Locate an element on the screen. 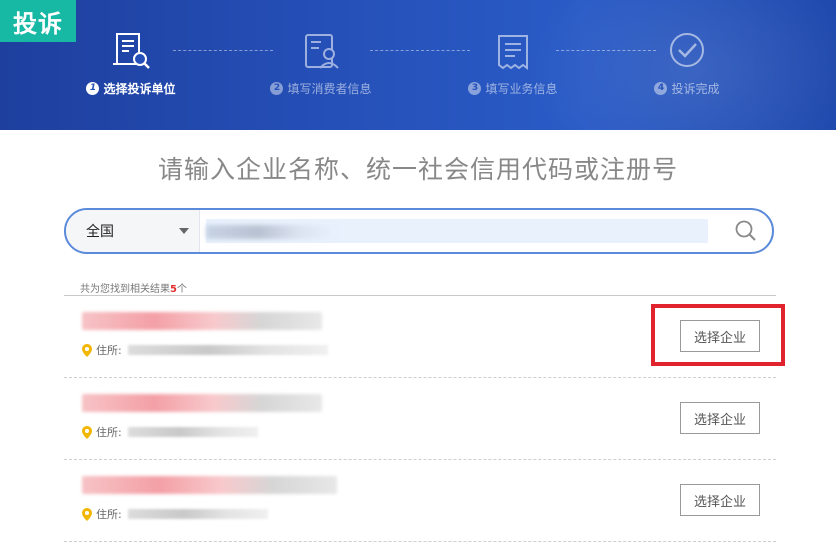 This screenshot has width=836, height=549. search-bar: 全国 is located at coordinates (419, 231).